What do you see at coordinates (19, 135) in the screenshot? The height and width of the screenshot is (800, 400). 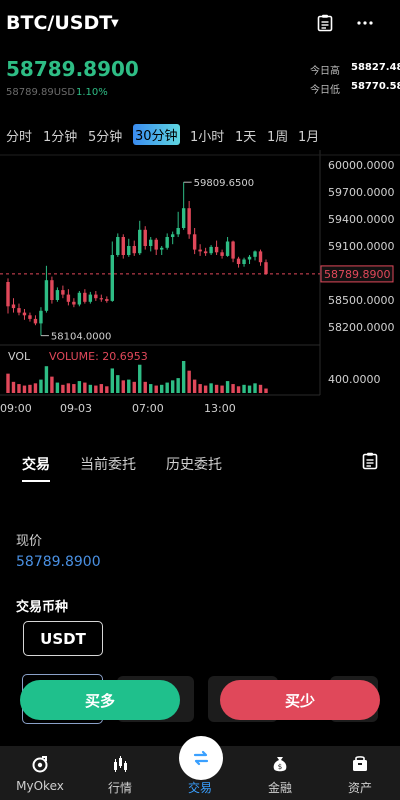 I see `interval-tab: 分时` at bounding box center [19, 135].